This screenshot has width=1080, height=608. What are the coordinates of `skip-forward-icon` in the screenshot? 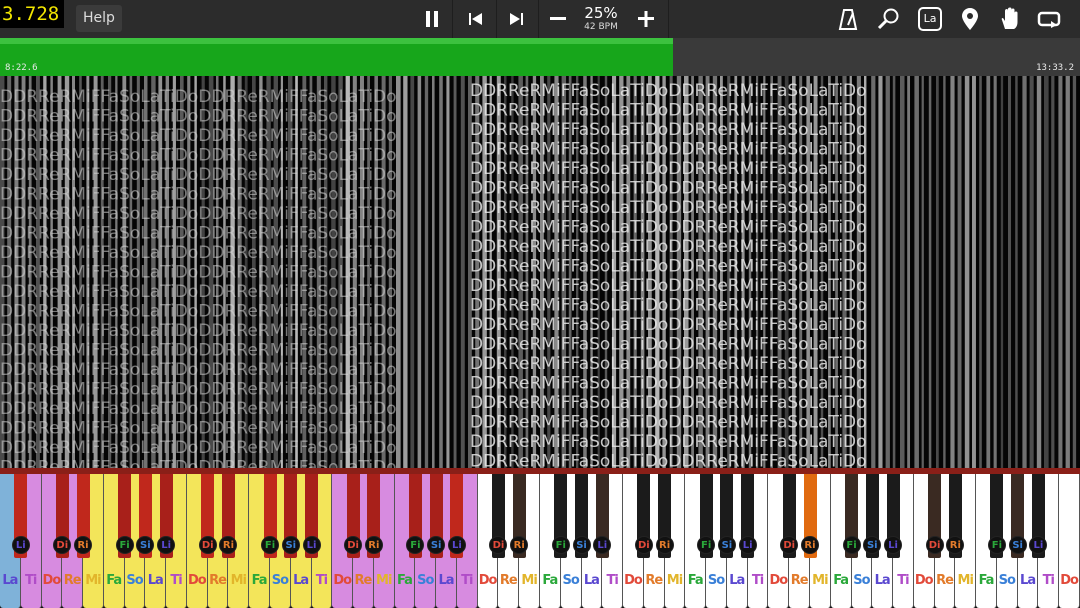 It's located at (516, 19).